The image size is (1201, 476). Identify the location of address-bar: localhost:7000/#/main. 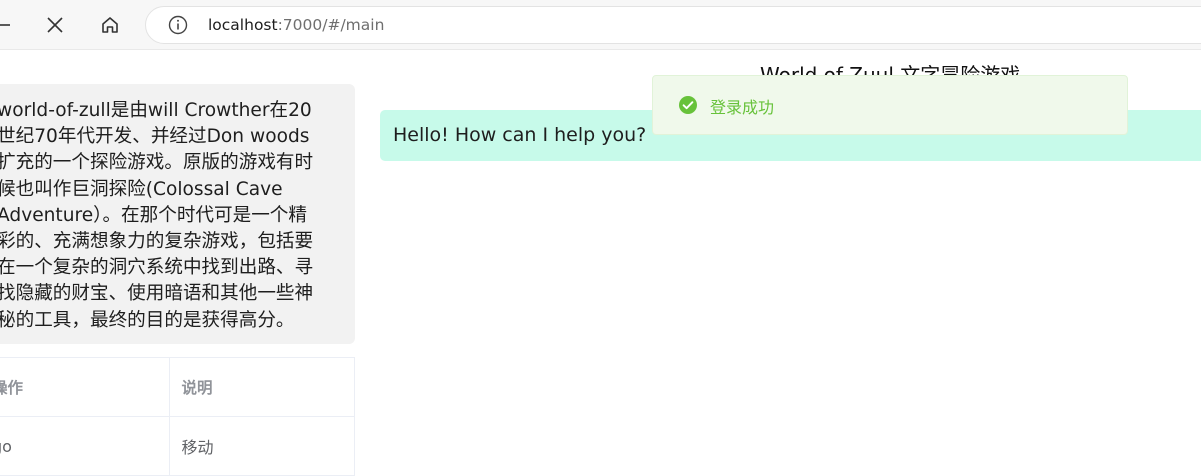
(673, 25).